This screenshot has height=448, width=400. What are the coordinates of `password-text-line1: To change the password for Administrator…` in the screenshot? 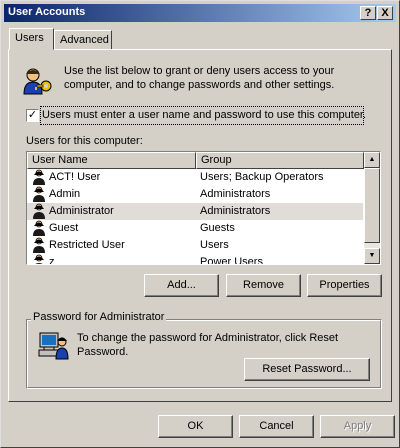 It's located at (208, 338).